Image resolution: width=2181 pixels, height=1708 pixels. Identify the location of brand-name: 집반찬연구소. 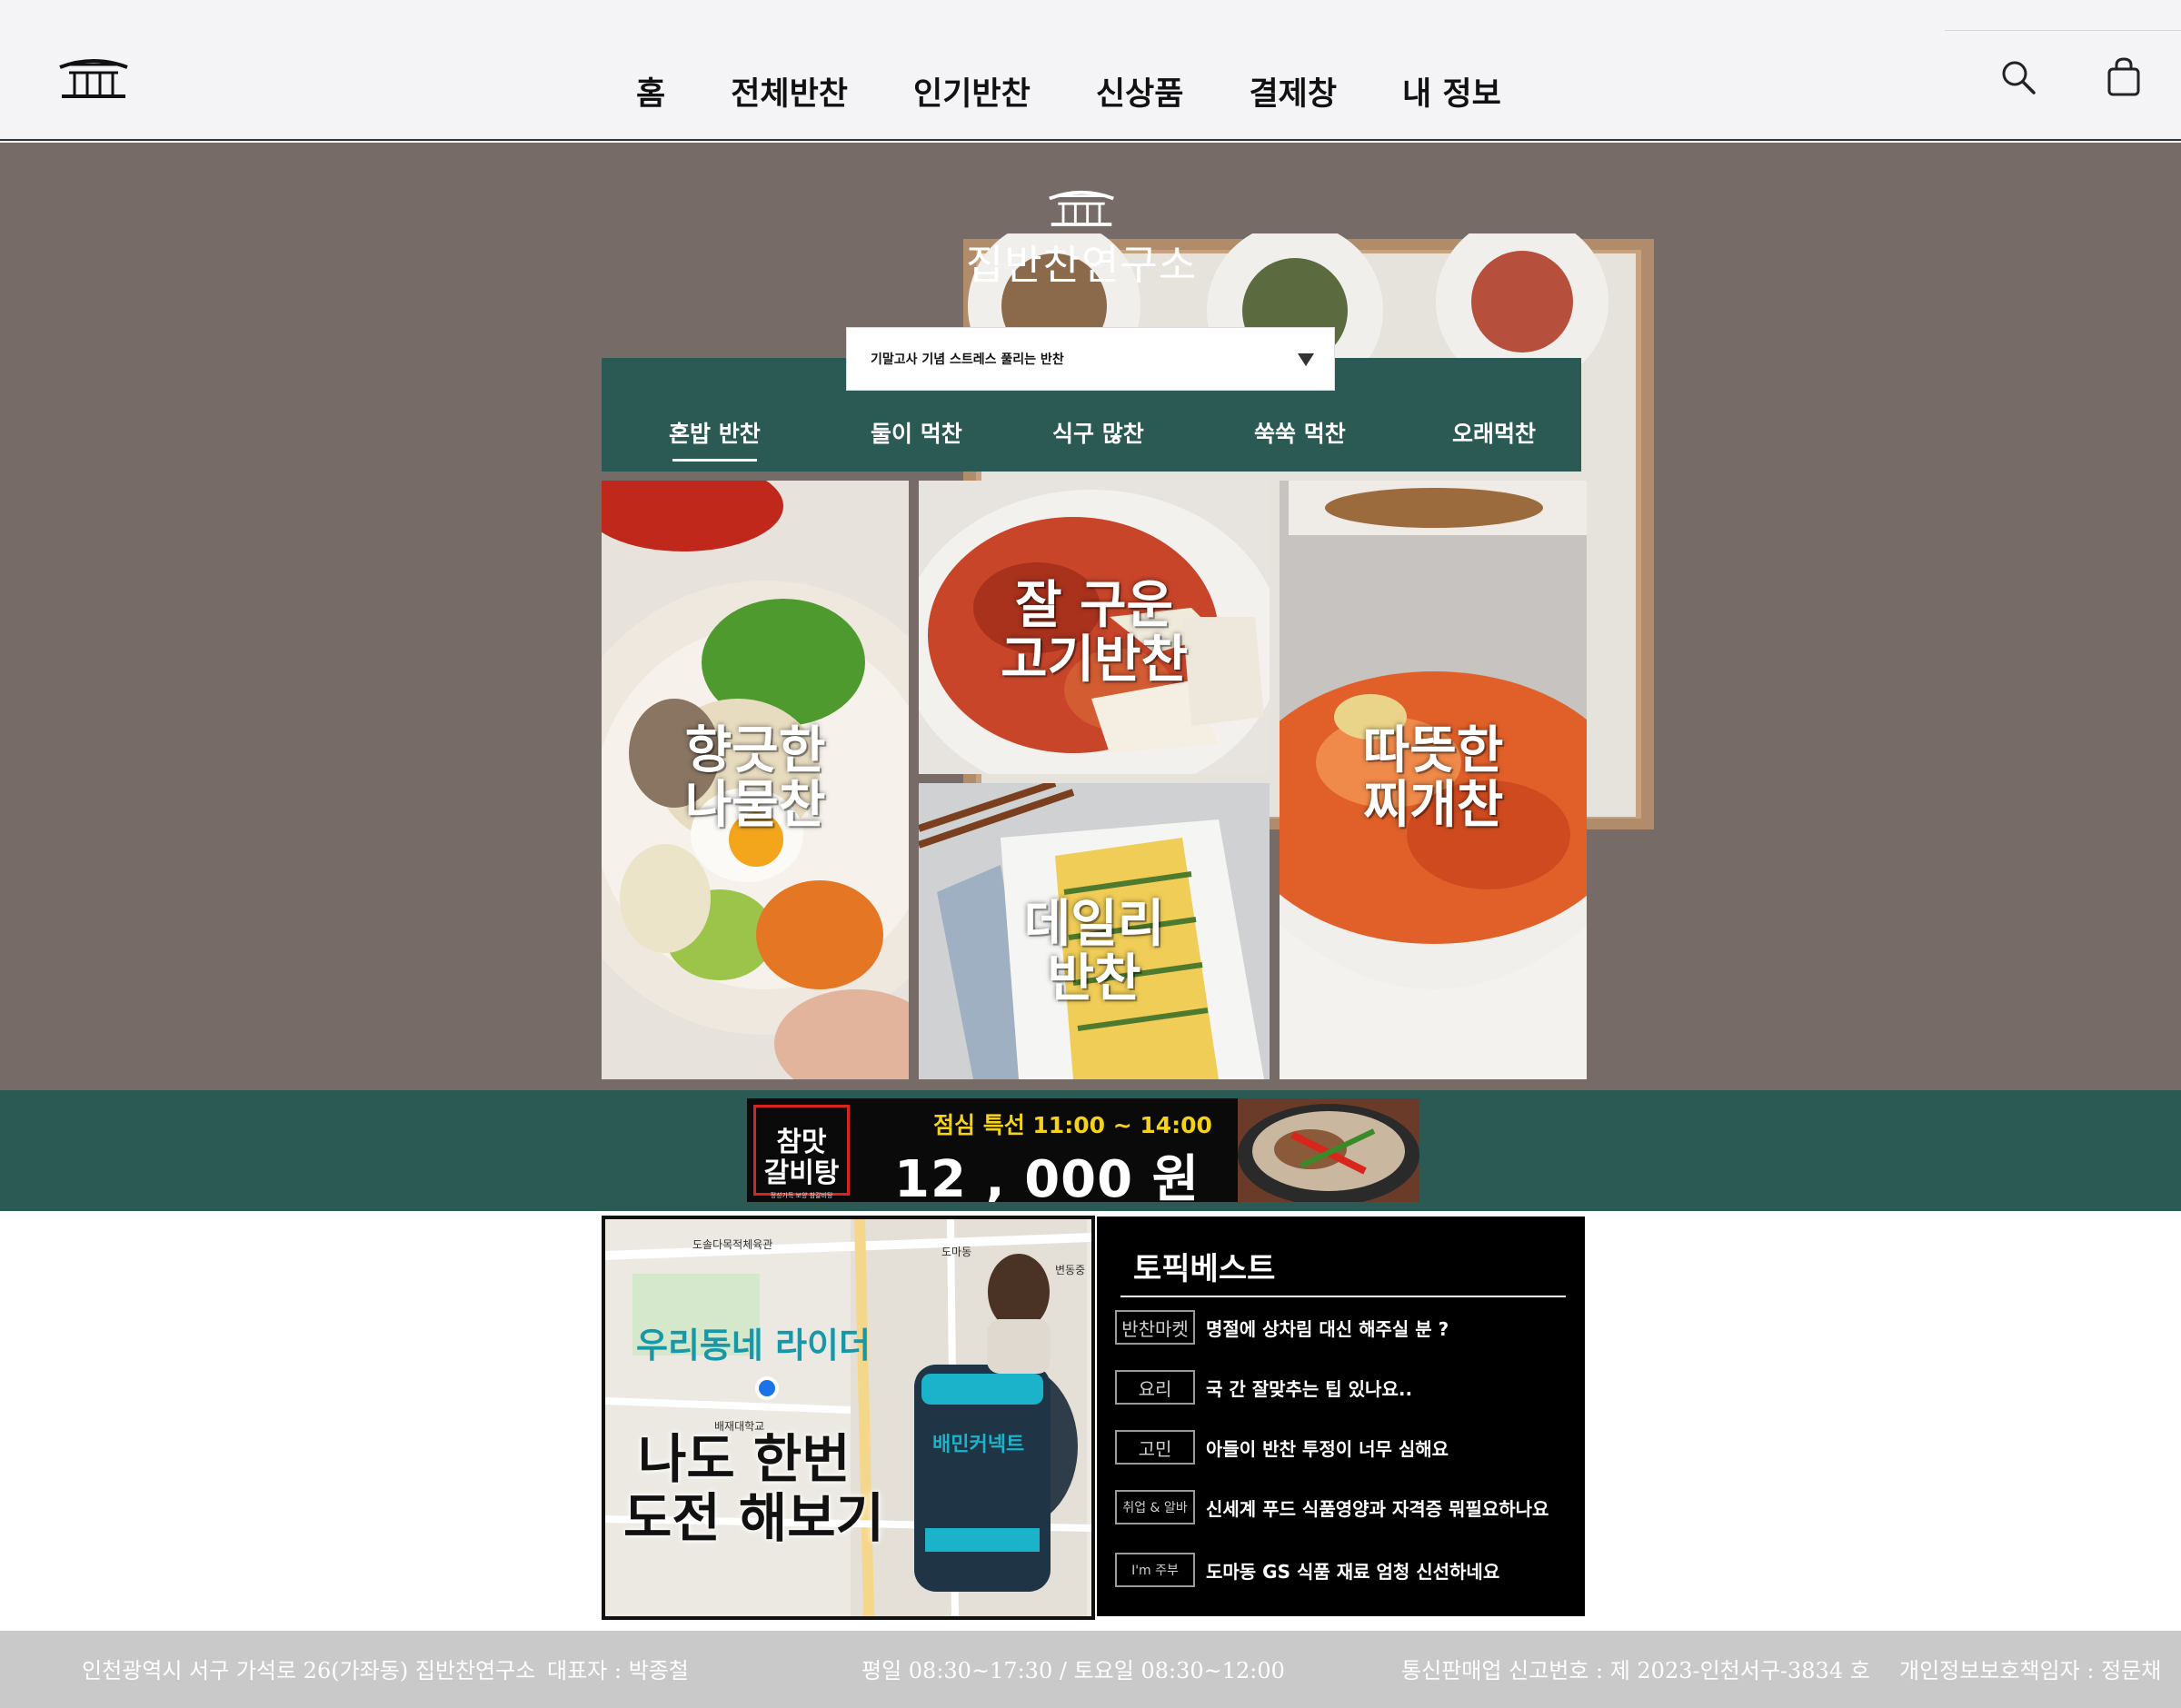
(1081, 265).